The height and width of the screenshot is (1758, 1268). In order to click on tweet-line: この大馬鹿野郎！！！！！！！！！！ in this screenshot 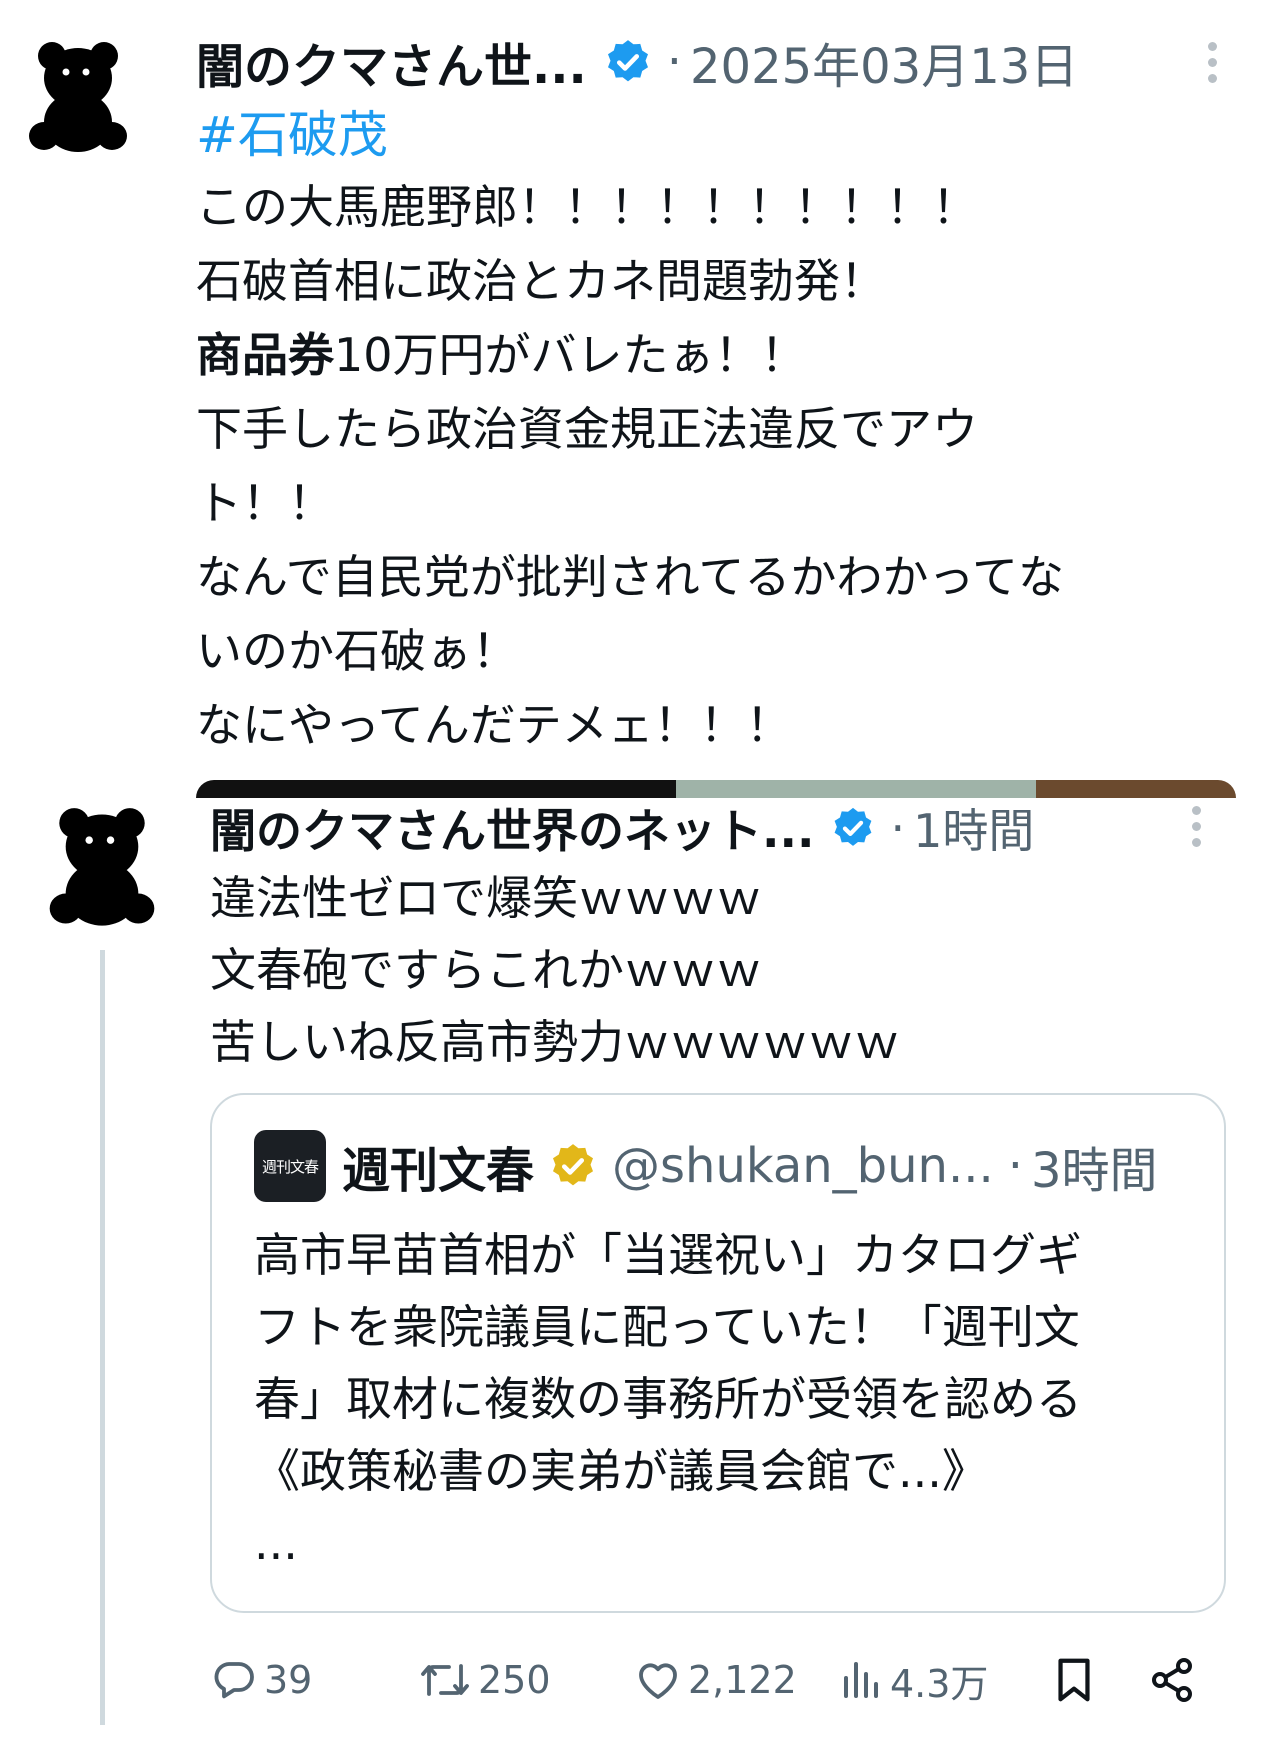, I will do `click(587, 207)`.